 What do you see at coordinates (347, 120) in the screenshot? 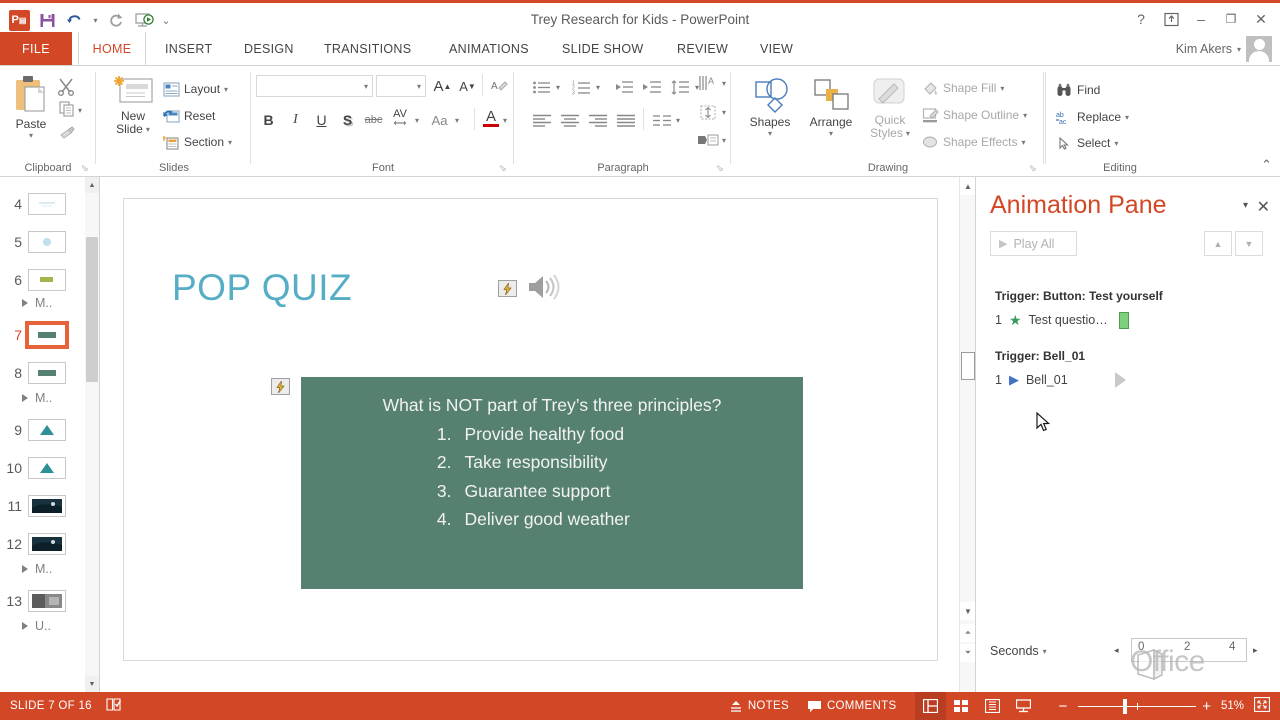
I see `text-shadow-button: S` at bounding box center [347, 120].